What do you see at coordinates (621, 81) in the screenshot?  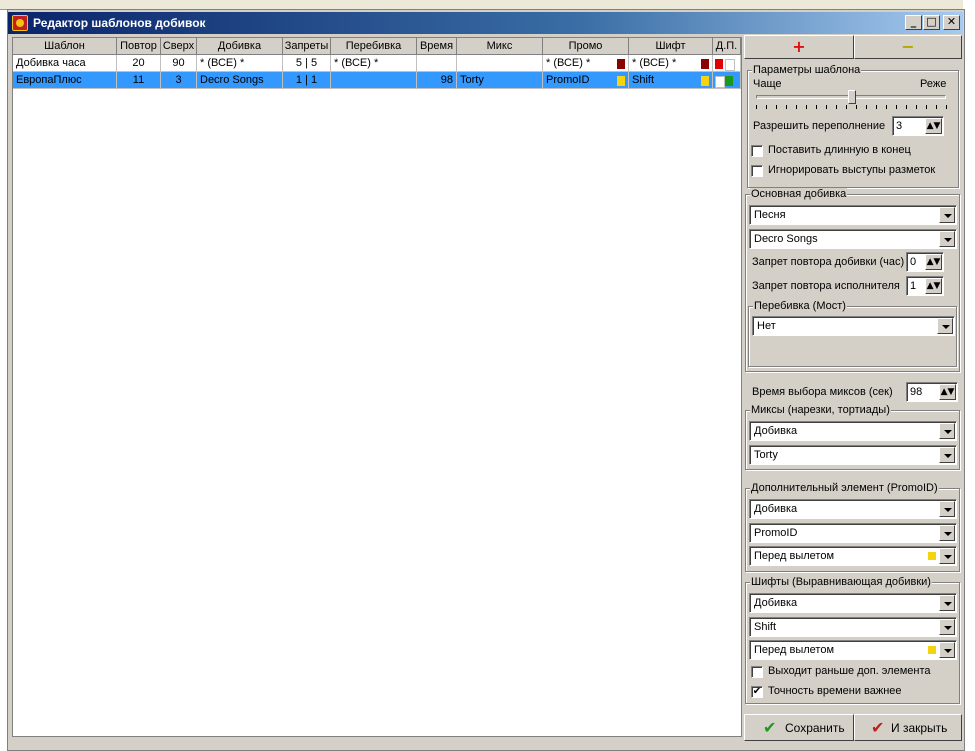 I see `promo-color-swatch` at bounding box center [621, 81].